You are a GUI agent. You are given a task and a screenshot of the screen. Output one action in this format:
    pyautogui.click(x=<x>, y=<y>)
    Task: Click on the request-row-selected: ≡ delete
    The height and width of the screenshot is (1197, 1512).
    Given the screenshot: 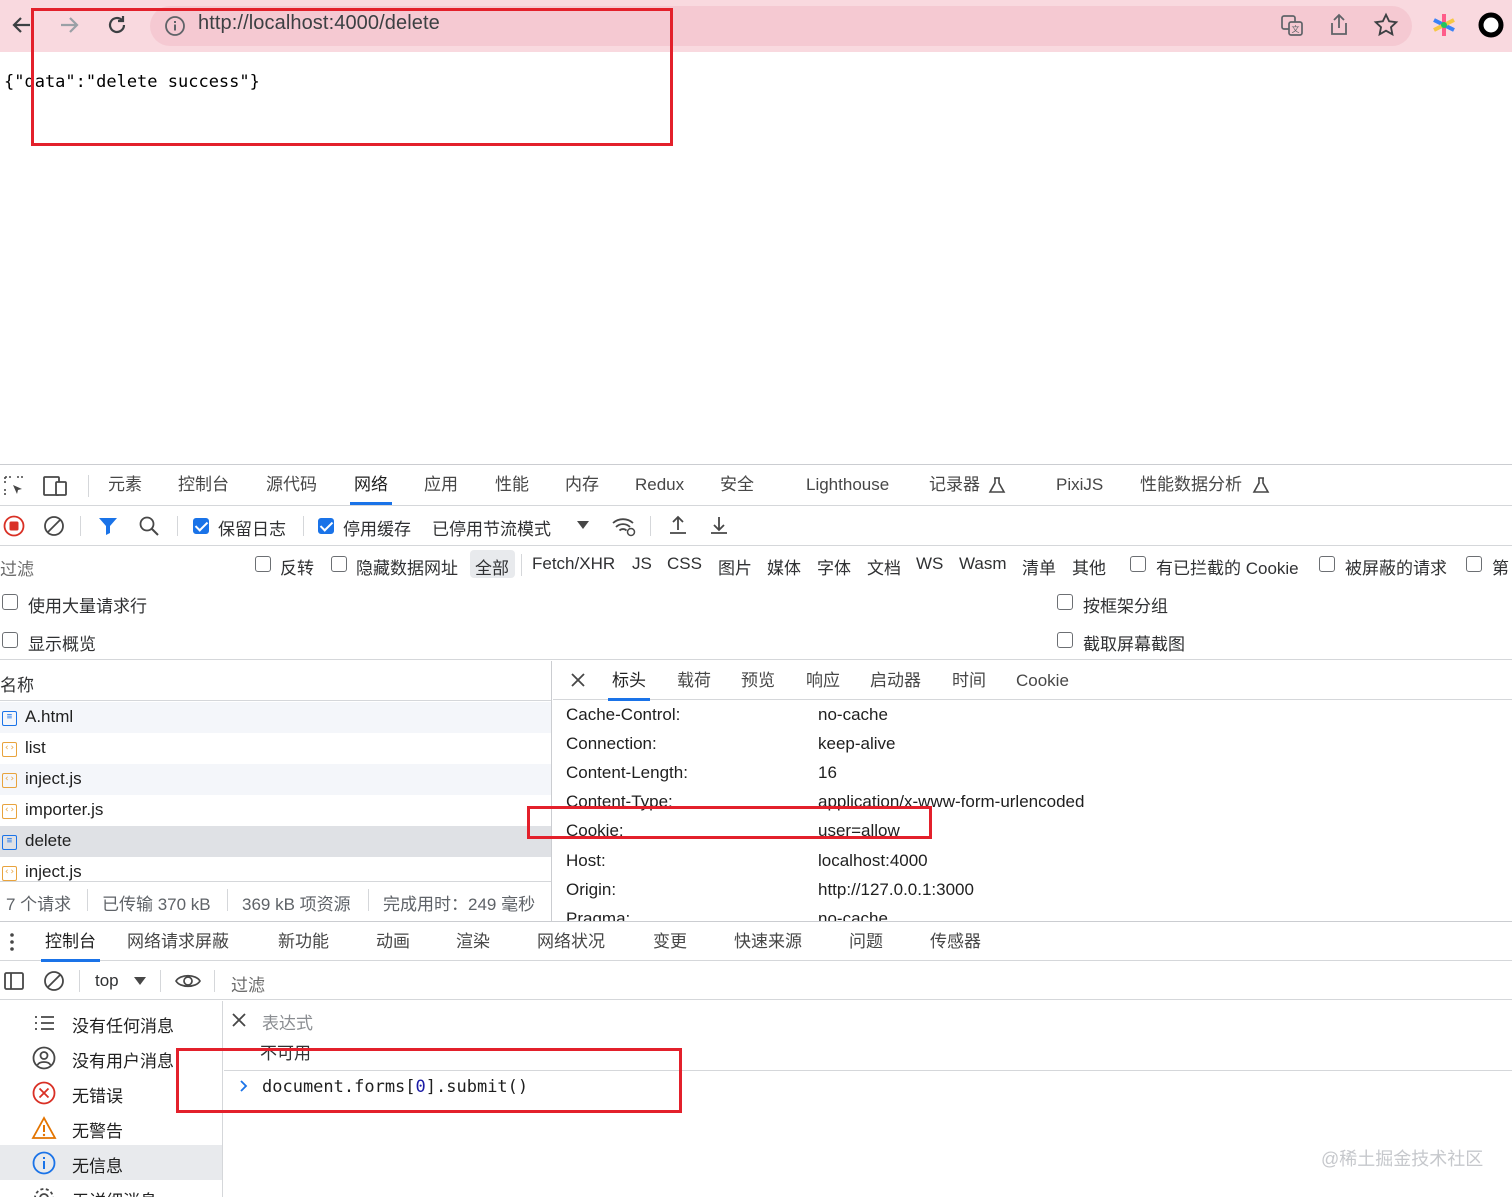 What is the action you would take?
    pyautogui.click(x=275, y=841)
    